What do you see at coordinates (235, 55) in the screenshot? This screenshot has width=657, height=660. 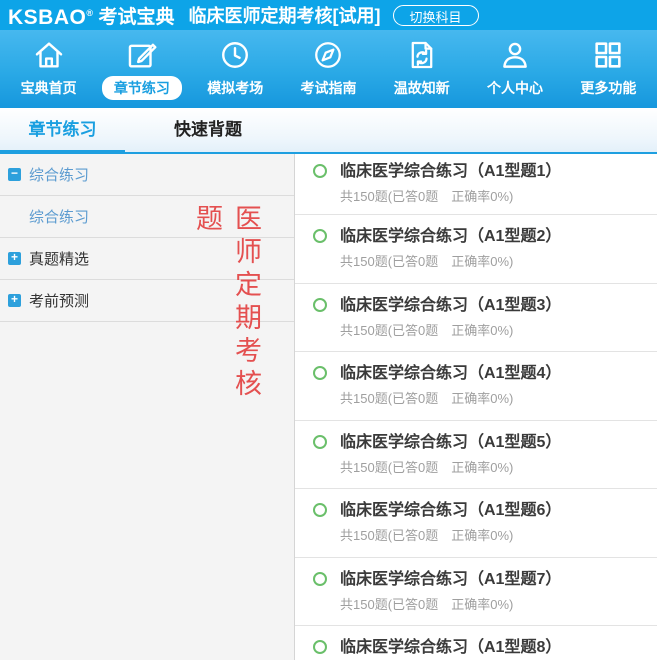 I see `clock-icon` at bounding box center [235, 55].